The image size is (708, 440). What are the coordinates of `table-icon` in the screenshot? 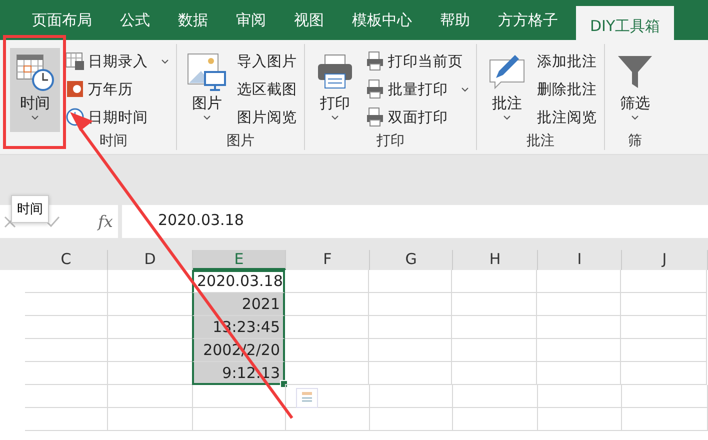 It's located at (75, 61).